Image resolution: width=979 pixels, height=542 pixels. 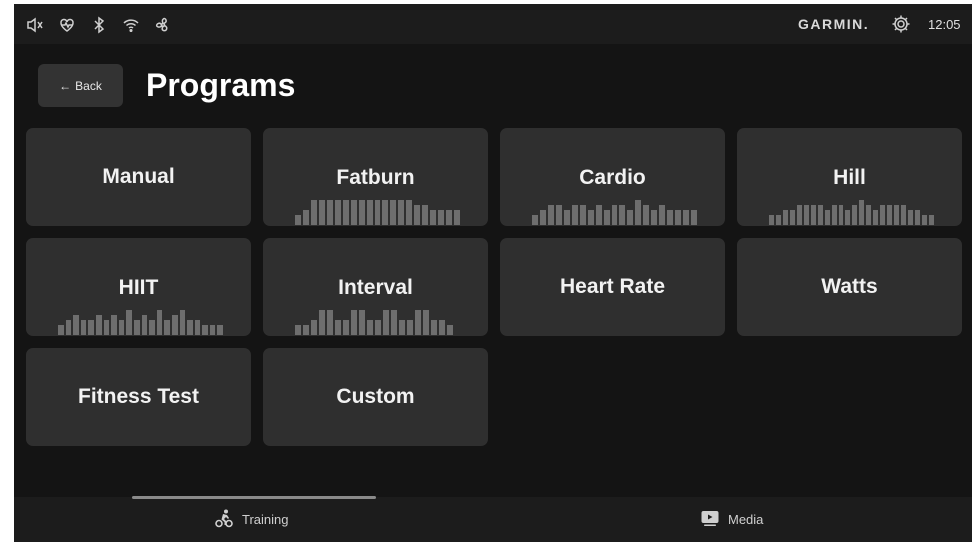 What do you see at coordinates (163, 25) in the screenshot?
I see `fan-icon` at bounding box center [163, 25].